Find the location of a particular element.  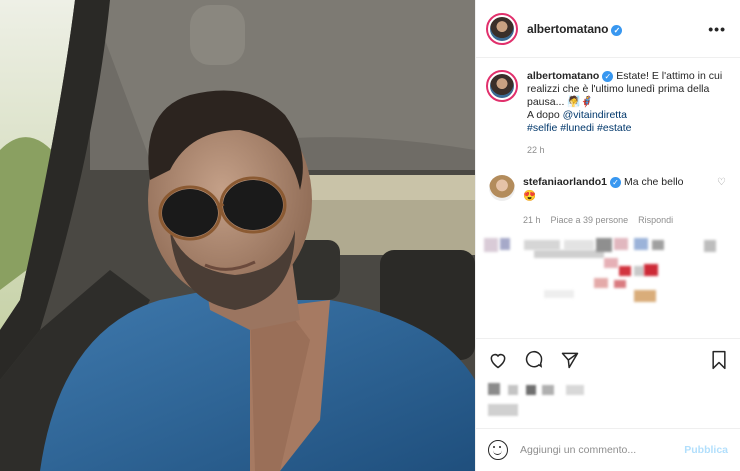

publish-button: Pubblica is located at coordinates (706, 450).